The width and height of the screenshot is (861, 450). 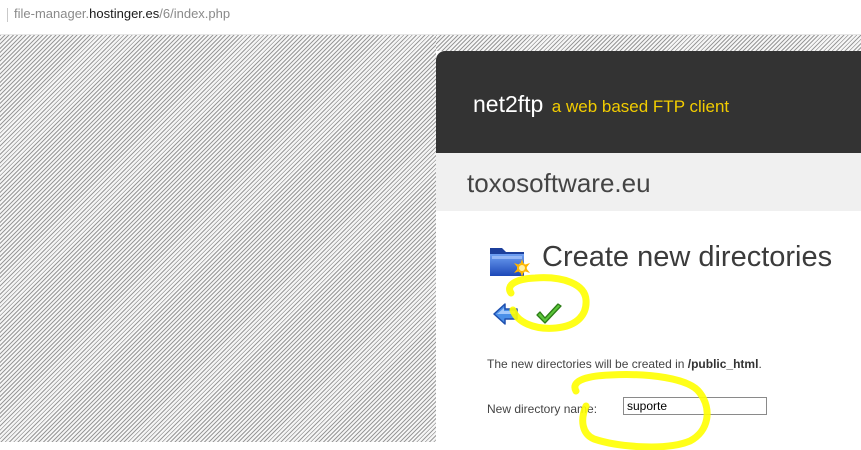 I want to click on directory-name-input, so click(x=695, y=406).